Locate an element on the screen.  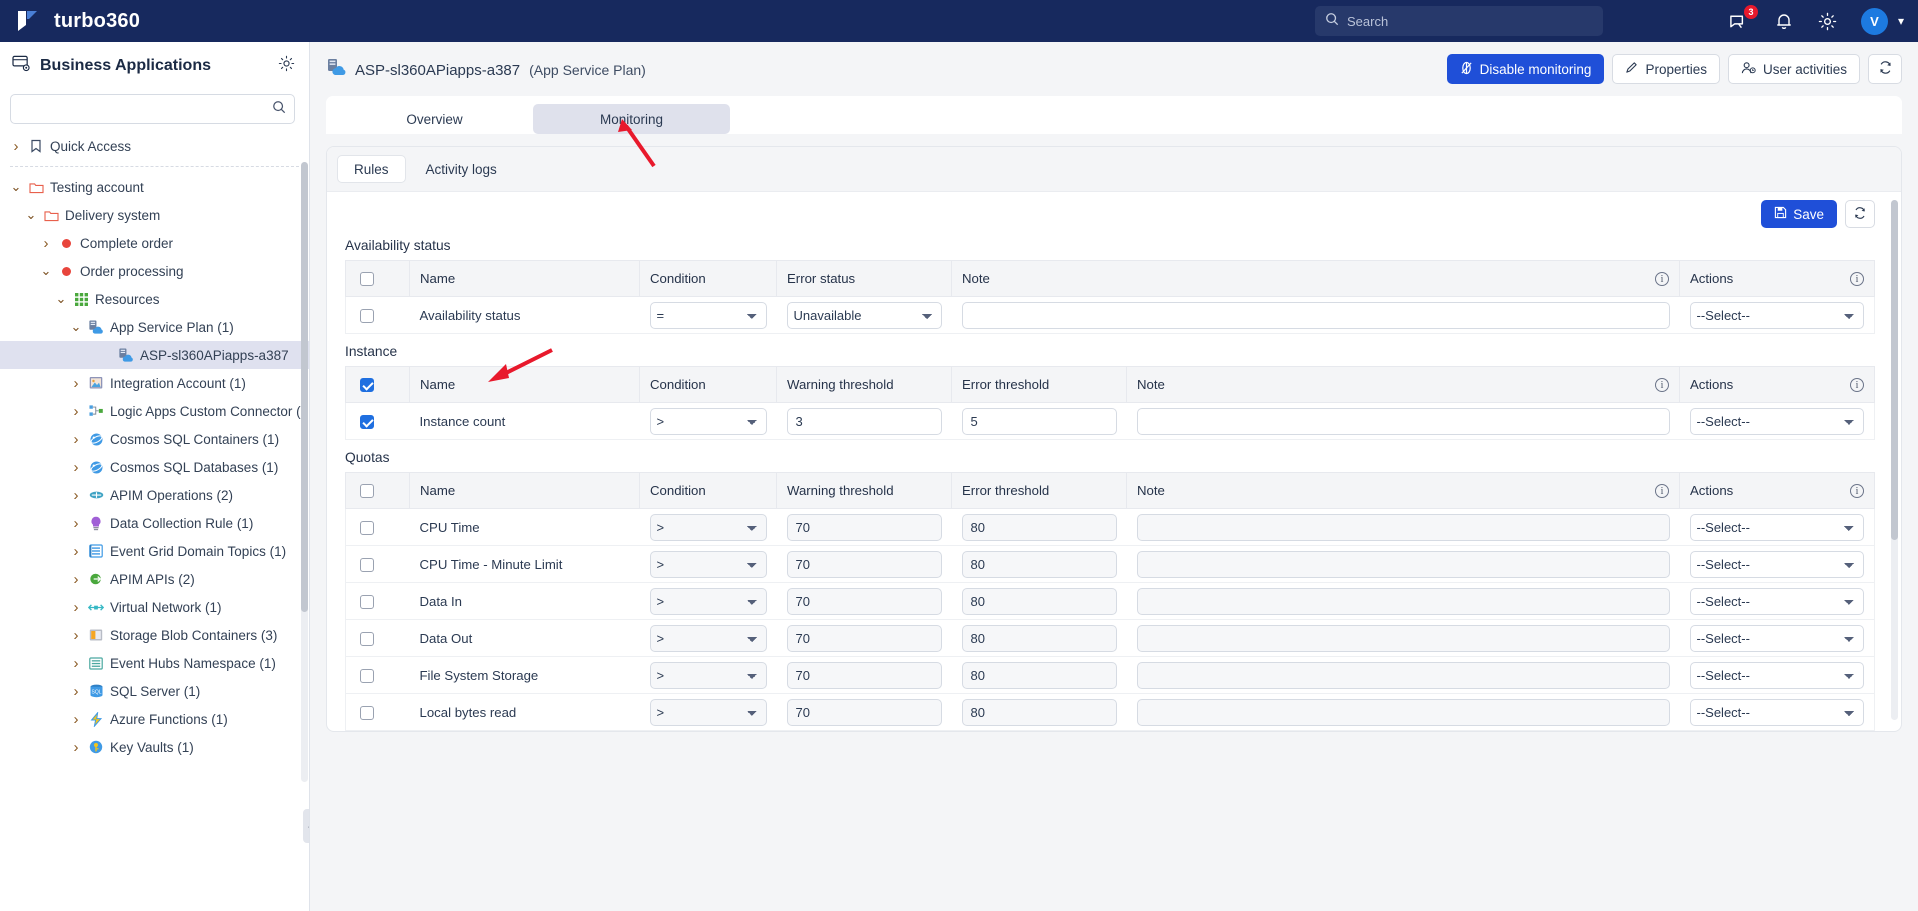
sidebar-item-testing-account: ⌄ Testing account is located at coordinates (154, 187).